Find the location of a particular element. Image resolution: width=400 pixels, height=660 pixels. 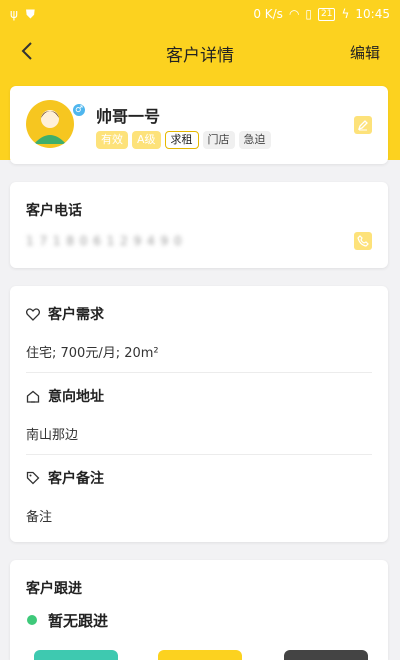

follow-card: 客户跟进 暂无跟进 is located at coordinates (199, 610).